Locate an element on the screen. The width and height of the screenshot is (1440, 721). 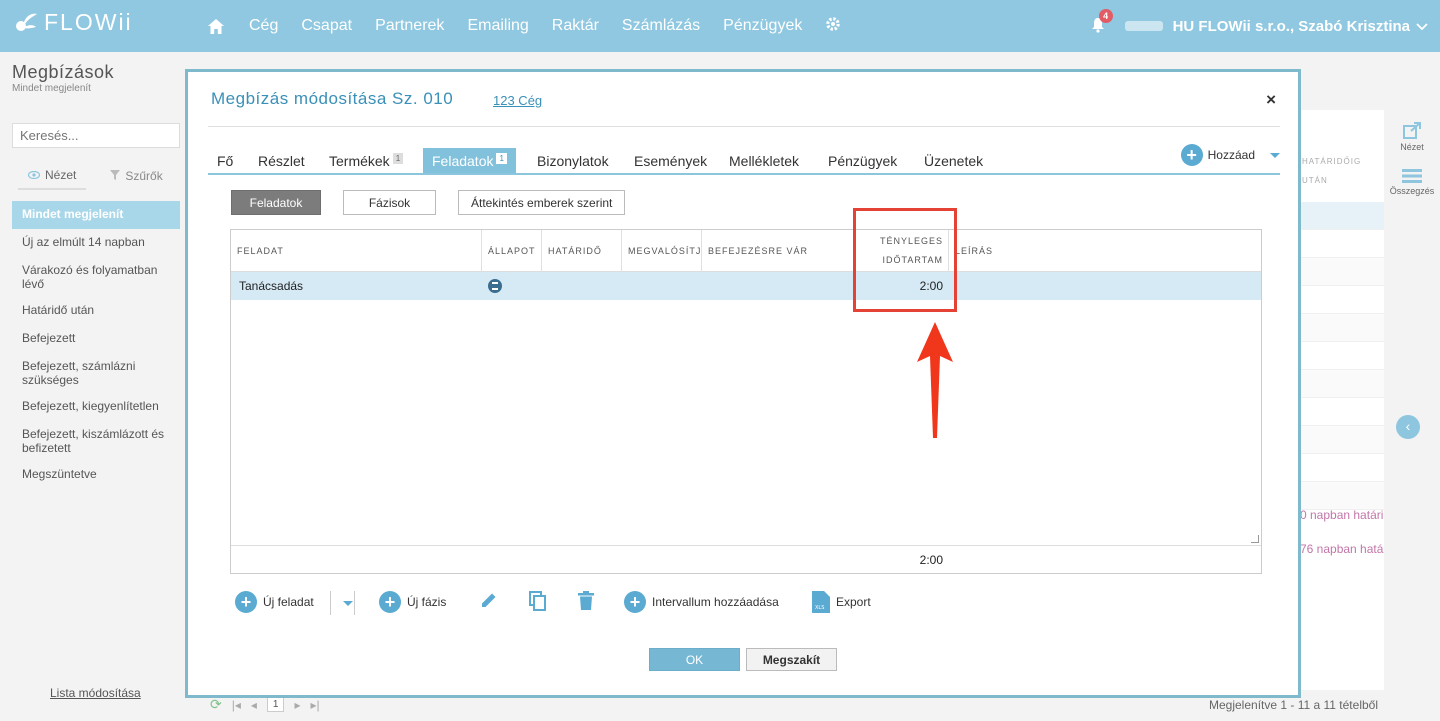
page-title: Megbízások is located at coordinates (63, 72).